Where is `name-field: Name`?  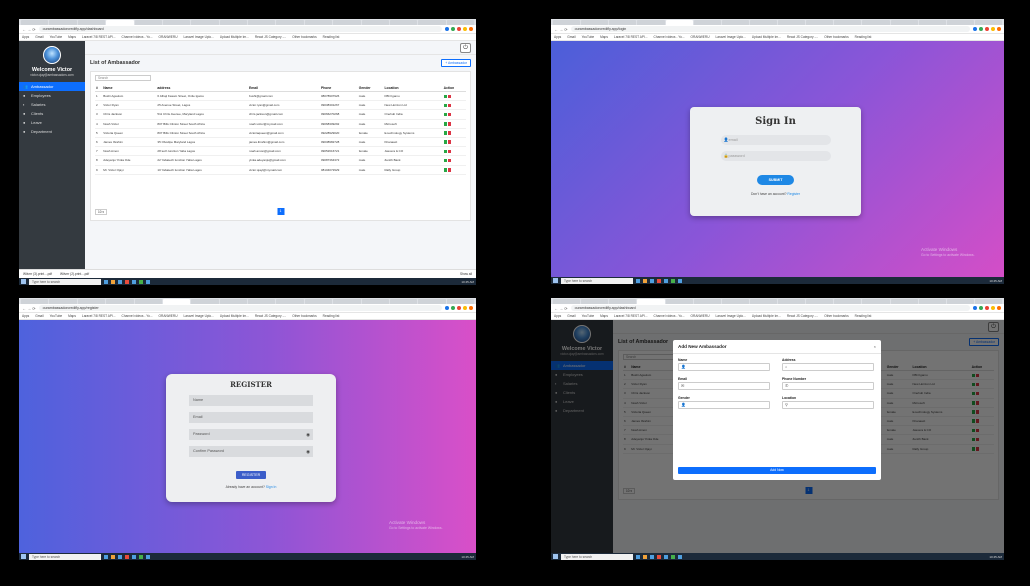 name-field: Name is located at coordinates (251, 400).